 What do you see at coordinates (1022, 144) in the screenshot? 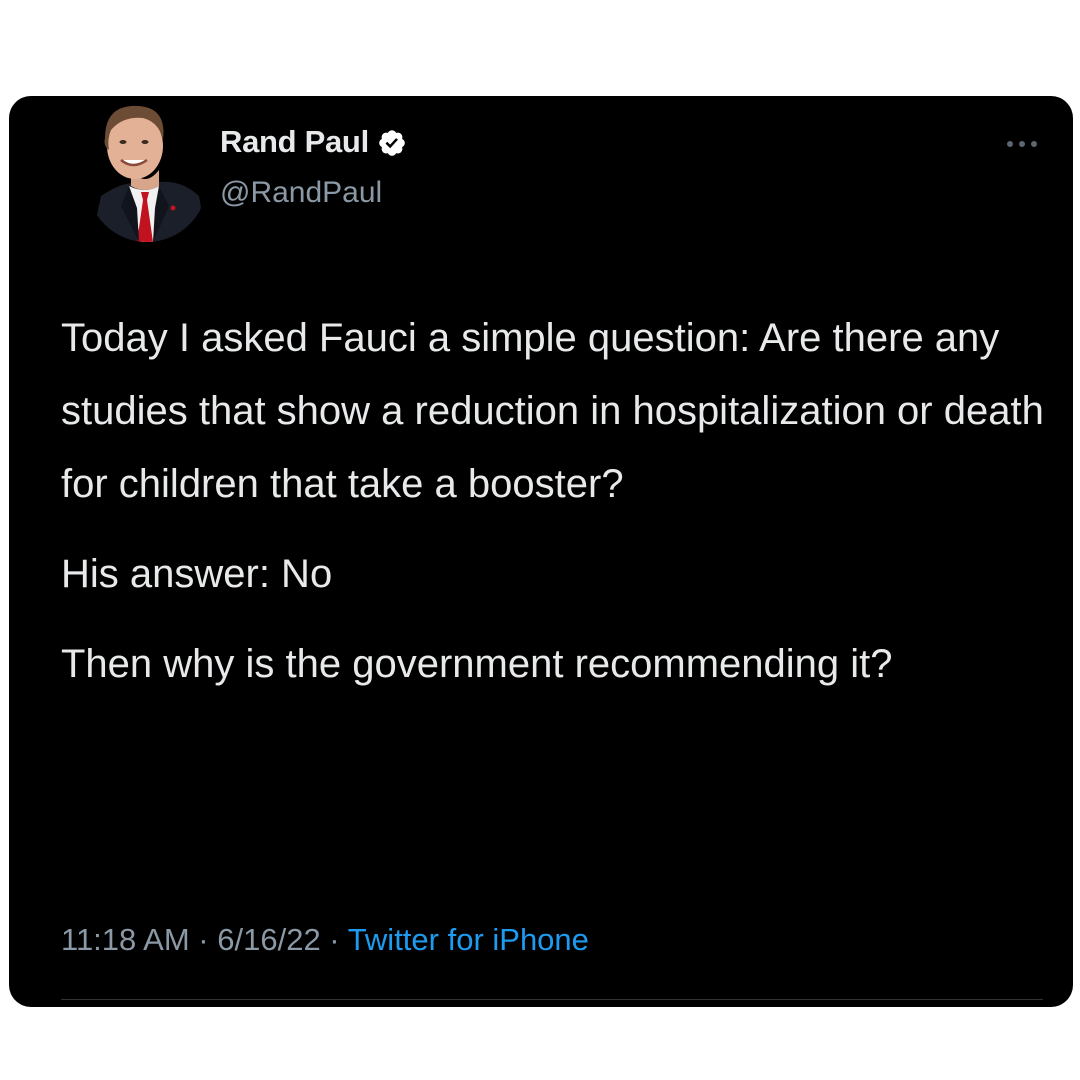
I see `more-options-icon` at bounding box center [1022, 144].